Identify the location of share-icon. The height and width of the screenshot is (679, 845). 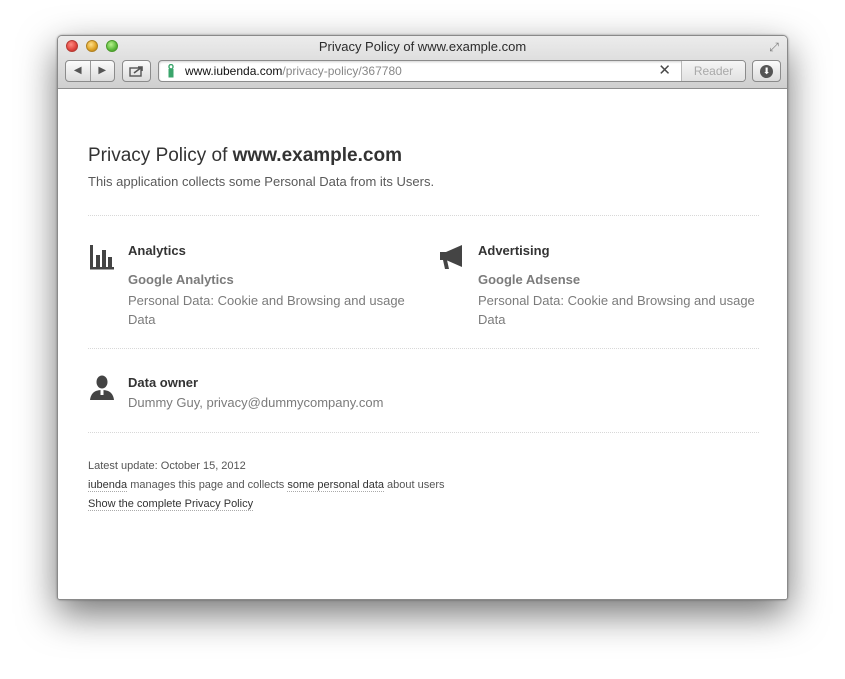
(135, 71).